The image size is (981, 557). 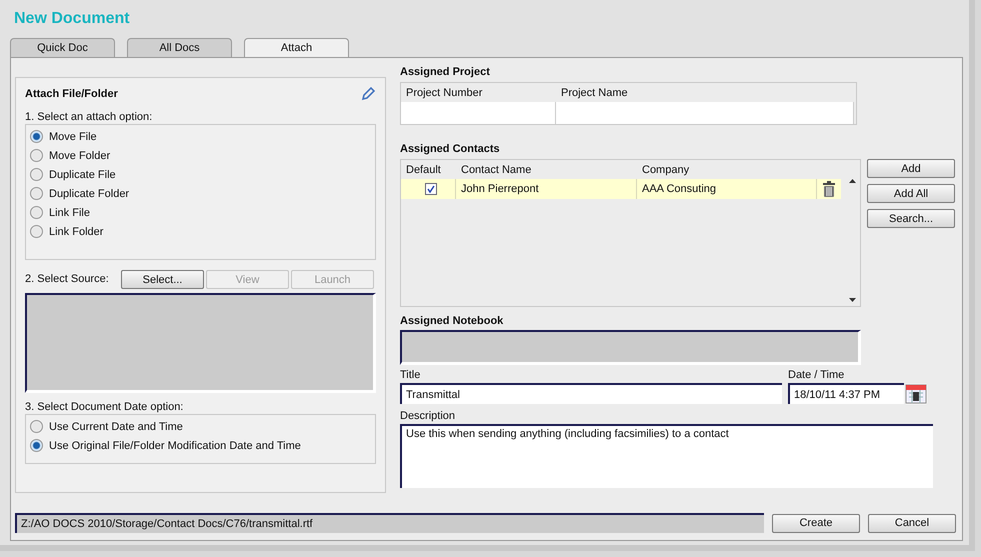 What do you see at coordinates (911, 168) in the screenshot?
I see `contact-button: Add` at bounding box center [911, 168].